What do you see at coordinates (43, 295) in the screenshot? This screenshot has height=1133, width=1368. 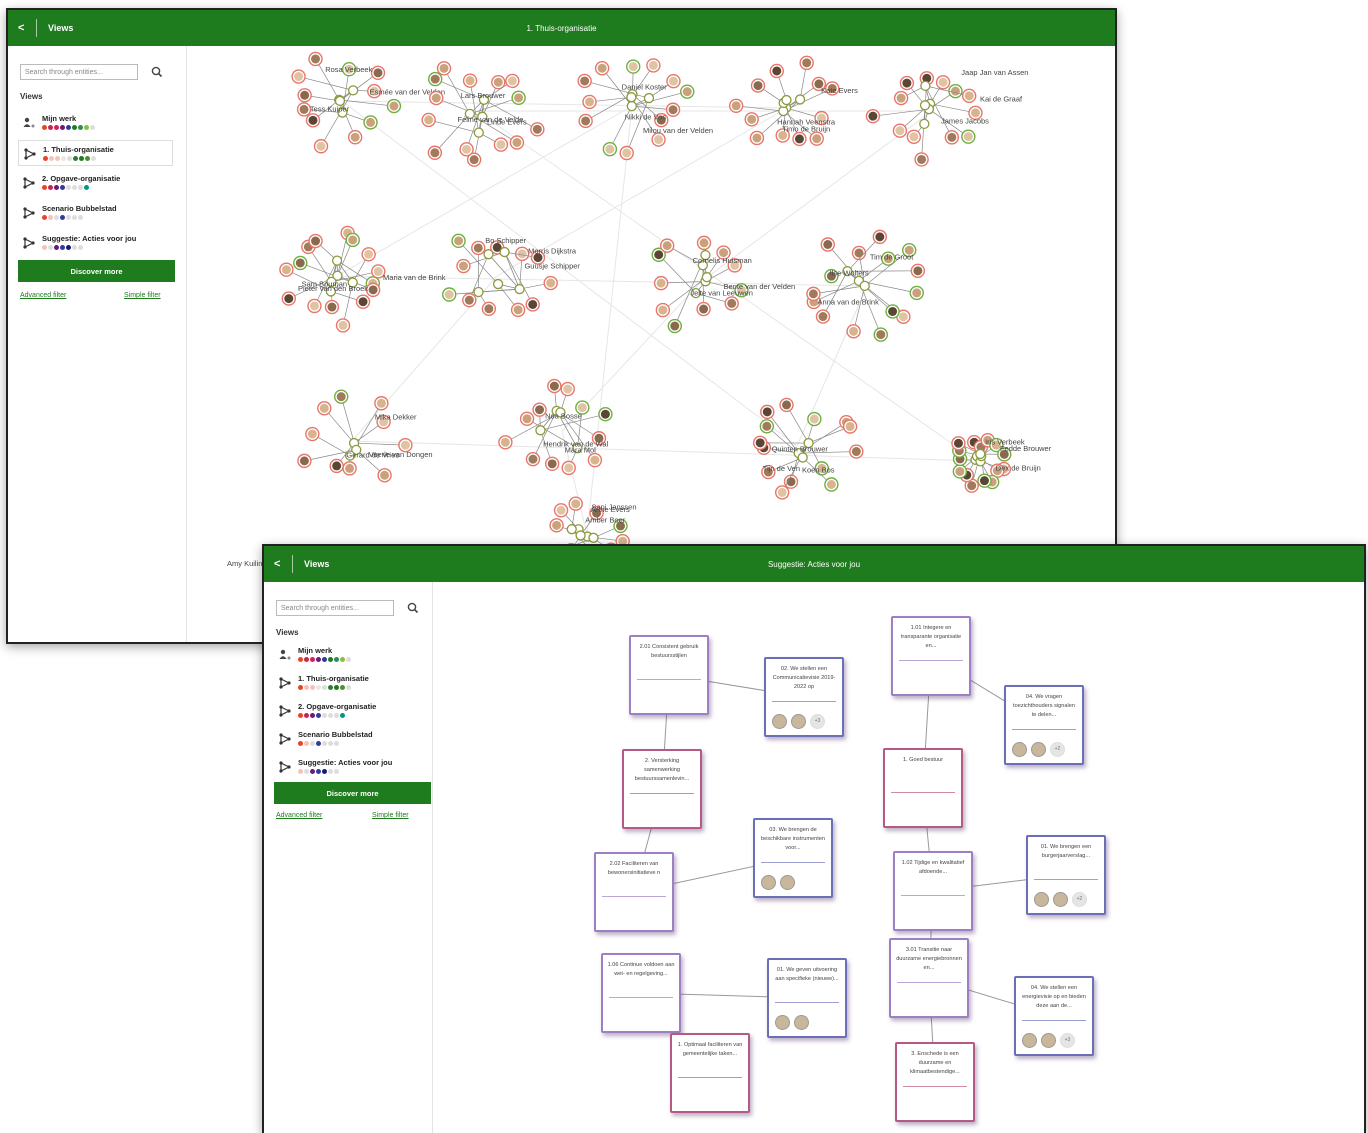 I see `advanced-filter-link: Advanced filter` at bounding box center [43, 295].